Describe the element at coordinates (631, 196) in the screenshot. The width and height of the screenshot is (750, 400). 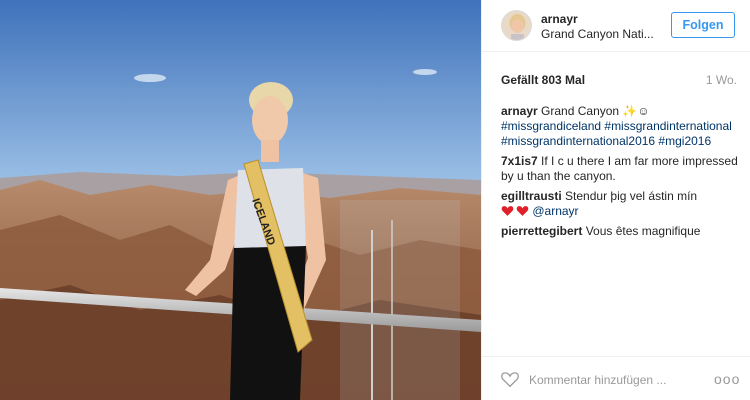
I see `comment-text: Stendur þig vel ástin mín` at that location.